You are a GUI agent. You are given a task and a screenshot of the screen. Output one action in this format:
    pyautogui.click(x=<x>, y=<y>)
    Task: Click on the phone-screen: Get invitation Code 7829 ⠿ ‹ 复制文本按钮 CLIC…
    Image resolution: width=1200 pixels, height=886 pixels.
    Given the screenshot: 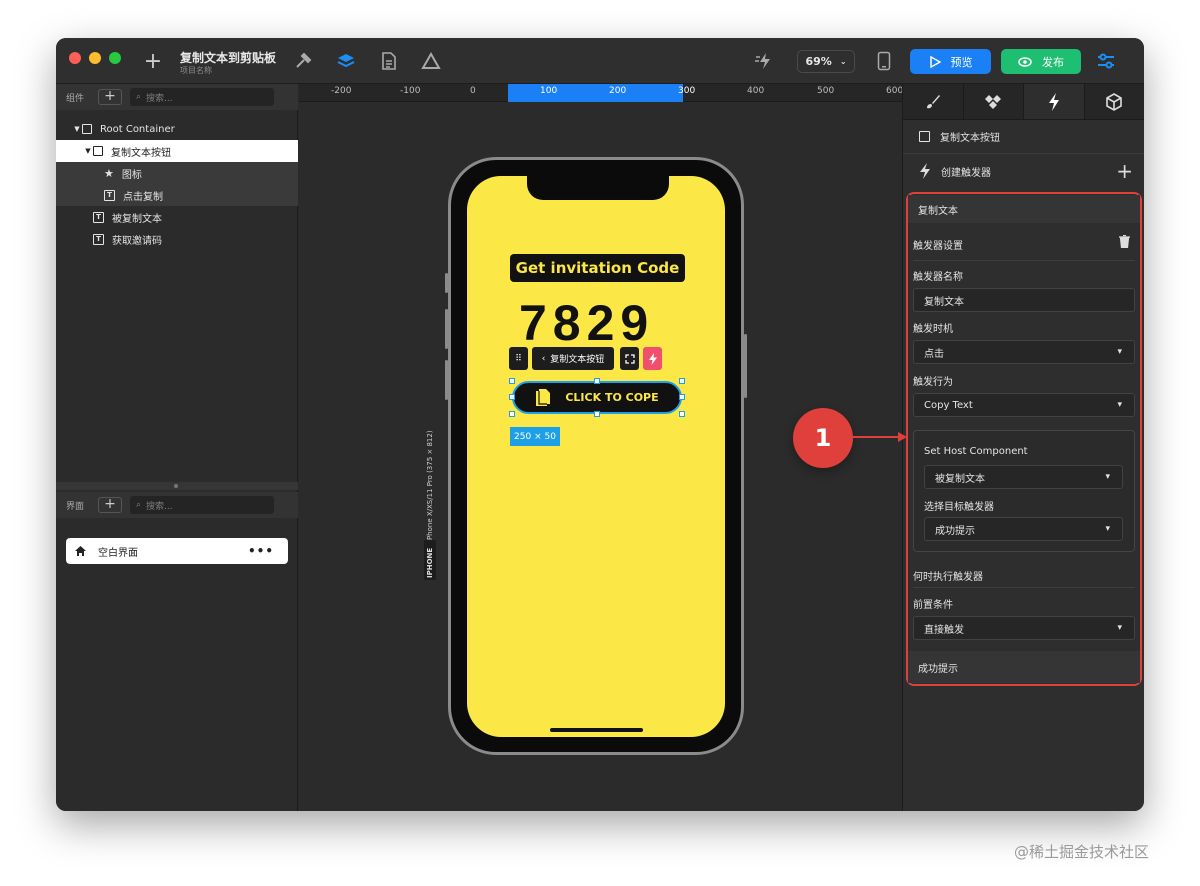 What is the action you would take?
    pyautogui.click(x=596, y=456)
    